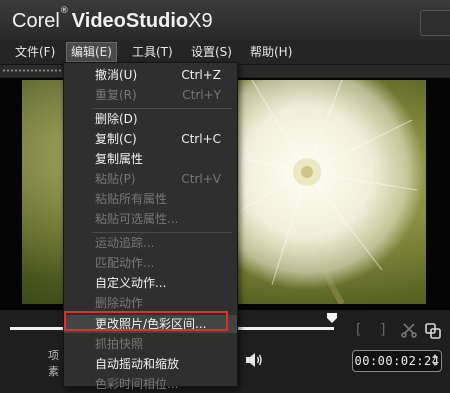  I want to click on menu-item-delete-motion: 删除动作, so click(119, 303).